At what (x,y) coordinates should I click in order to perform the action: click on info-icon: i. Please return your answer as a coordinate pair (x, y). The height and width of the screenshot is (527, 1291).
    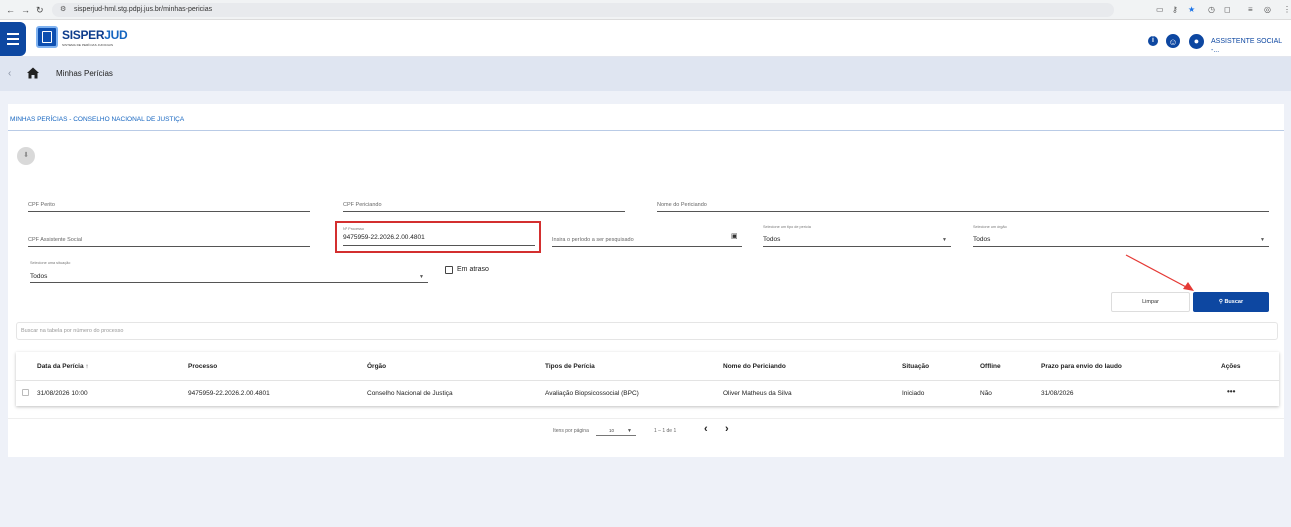
    Looking at the image, I should click on (1153, 41).